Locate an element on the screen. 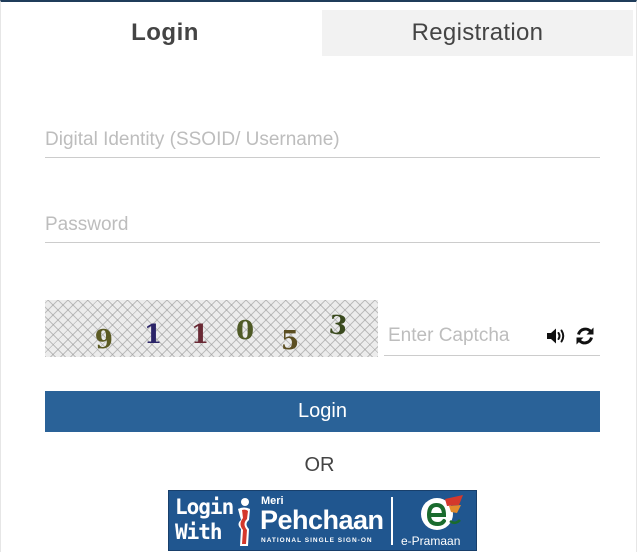 The height and width of the screenshot is (552, 637). e-pramaan-logo-icon is located at coordinates (442, 512).